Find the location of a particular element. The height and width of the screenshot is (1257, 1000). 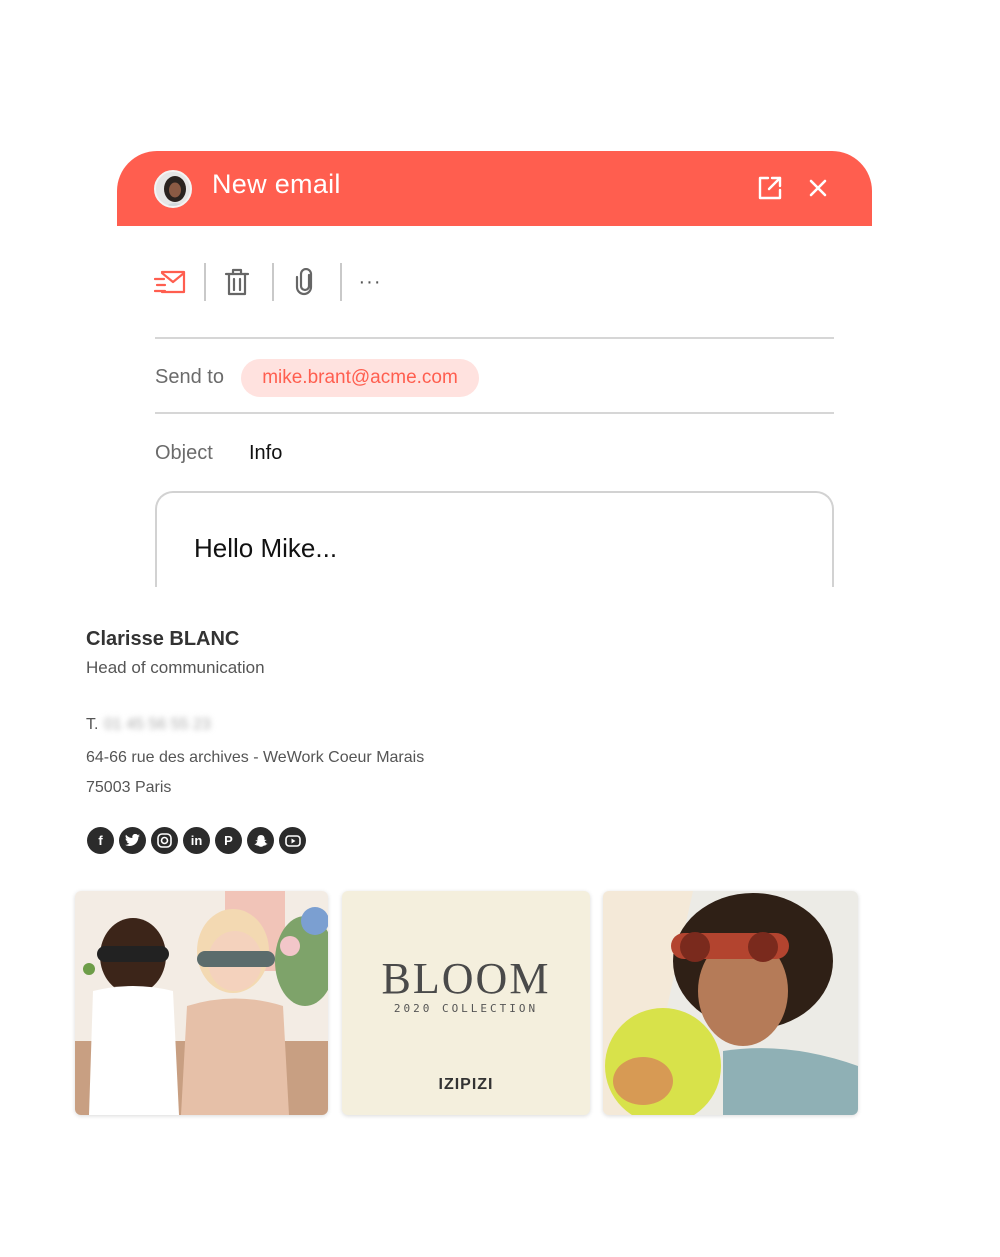

banner-bloom-subtitle: 2020 COLLECTION is located at coordinates (466, 1008).